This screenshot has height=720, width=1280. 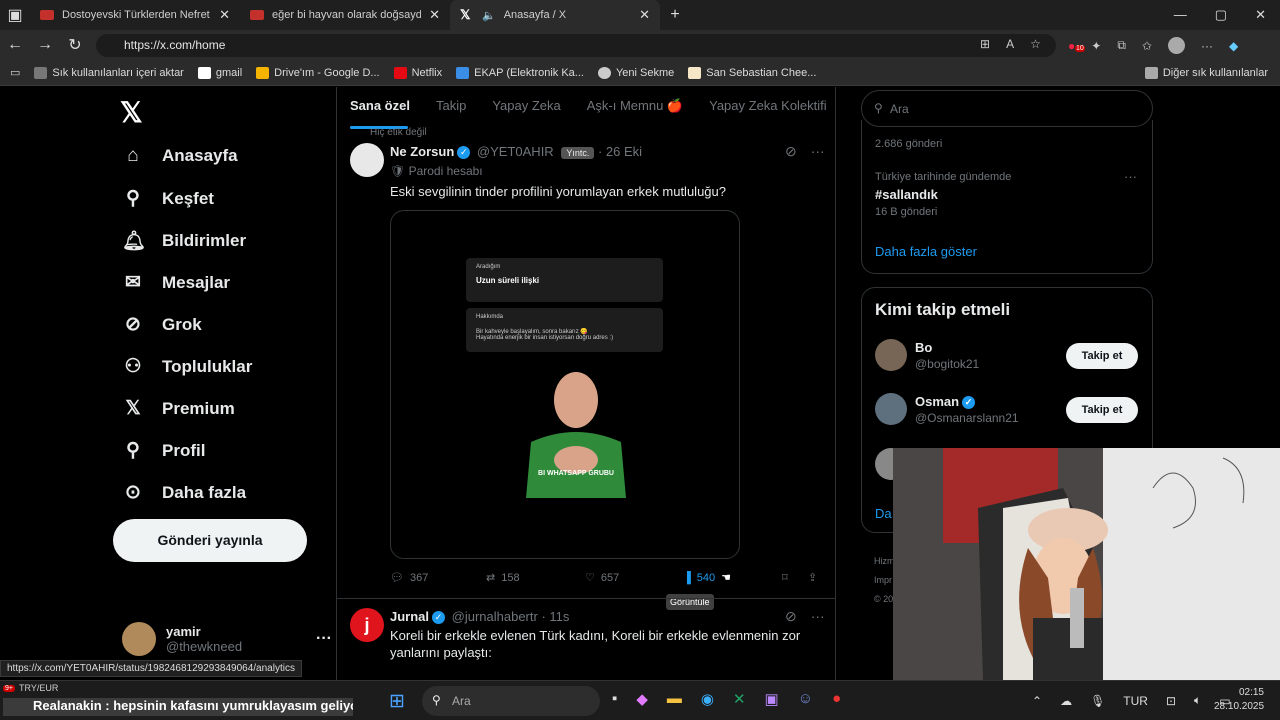 What do you see at coordinates (422, 151) in the screenshot?
I see `tweet-author-name: Ne Zorsun` at bounding box center [422, 151].